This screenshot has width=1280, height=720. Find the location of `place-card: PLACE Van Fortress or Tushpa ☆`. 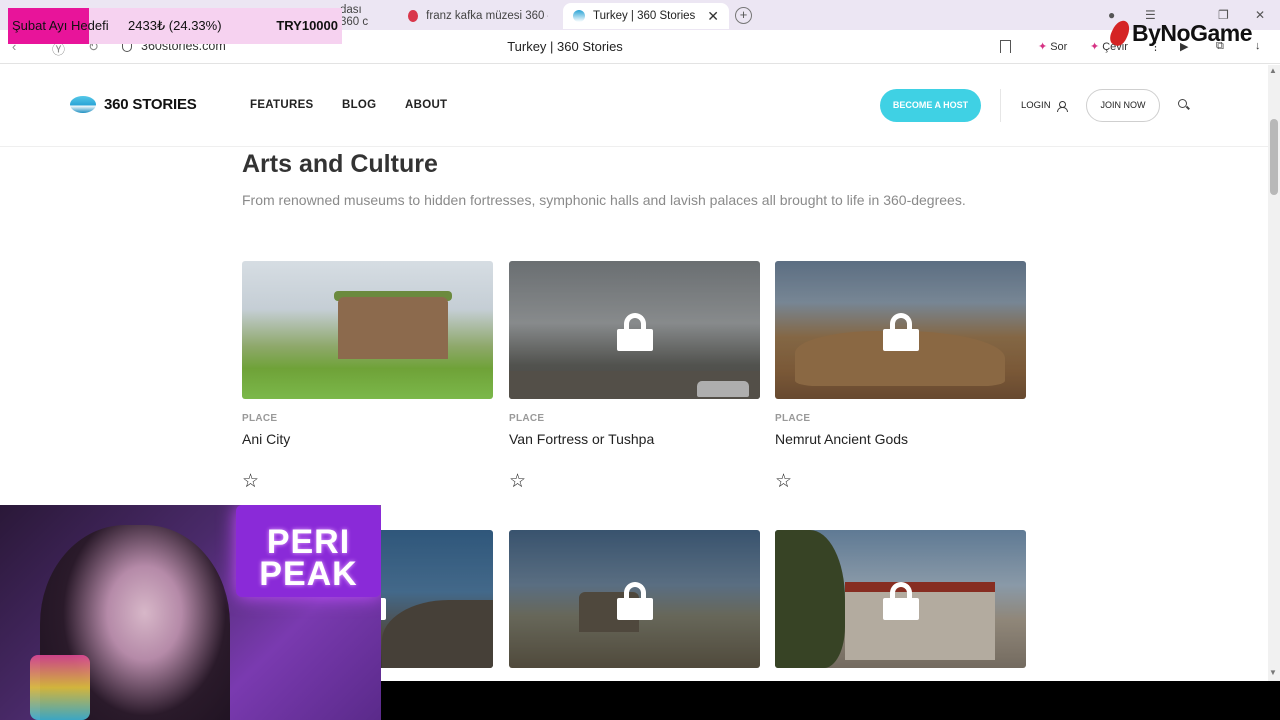

place-card: PLACE Van Fortress or Tushpa ☆ is located at coordinates (634, 376).